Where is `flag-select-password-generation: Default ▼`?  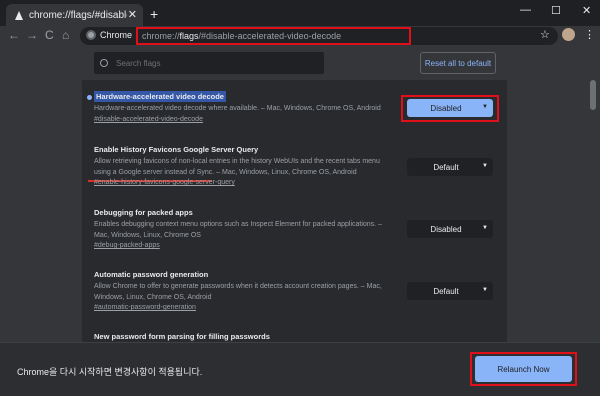
flag-select-password-generation: Default ▼ is located at coordinates (450, 291).